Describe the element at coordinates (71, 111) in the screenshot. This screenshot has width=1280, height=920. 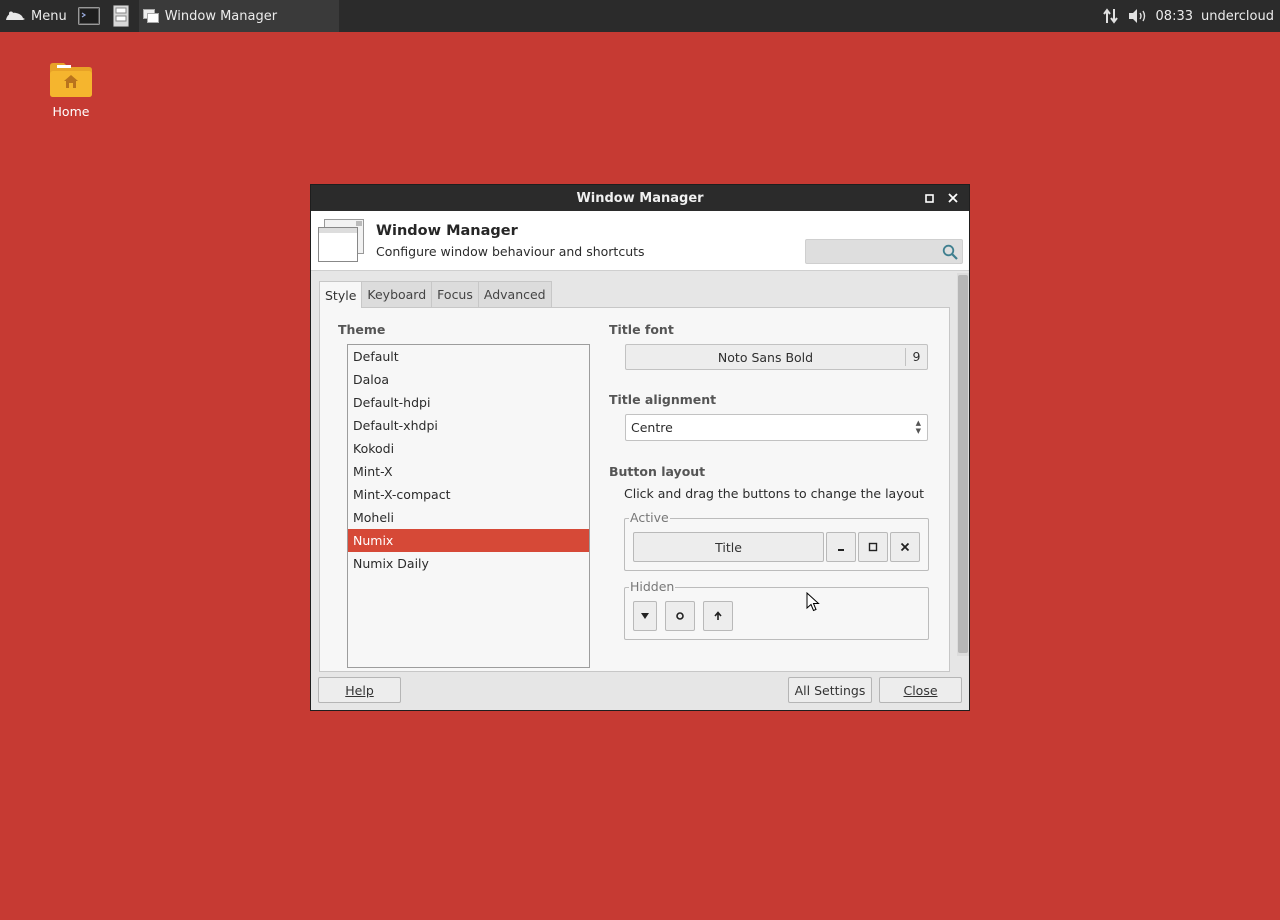
I see `home-label: Home` at that location.